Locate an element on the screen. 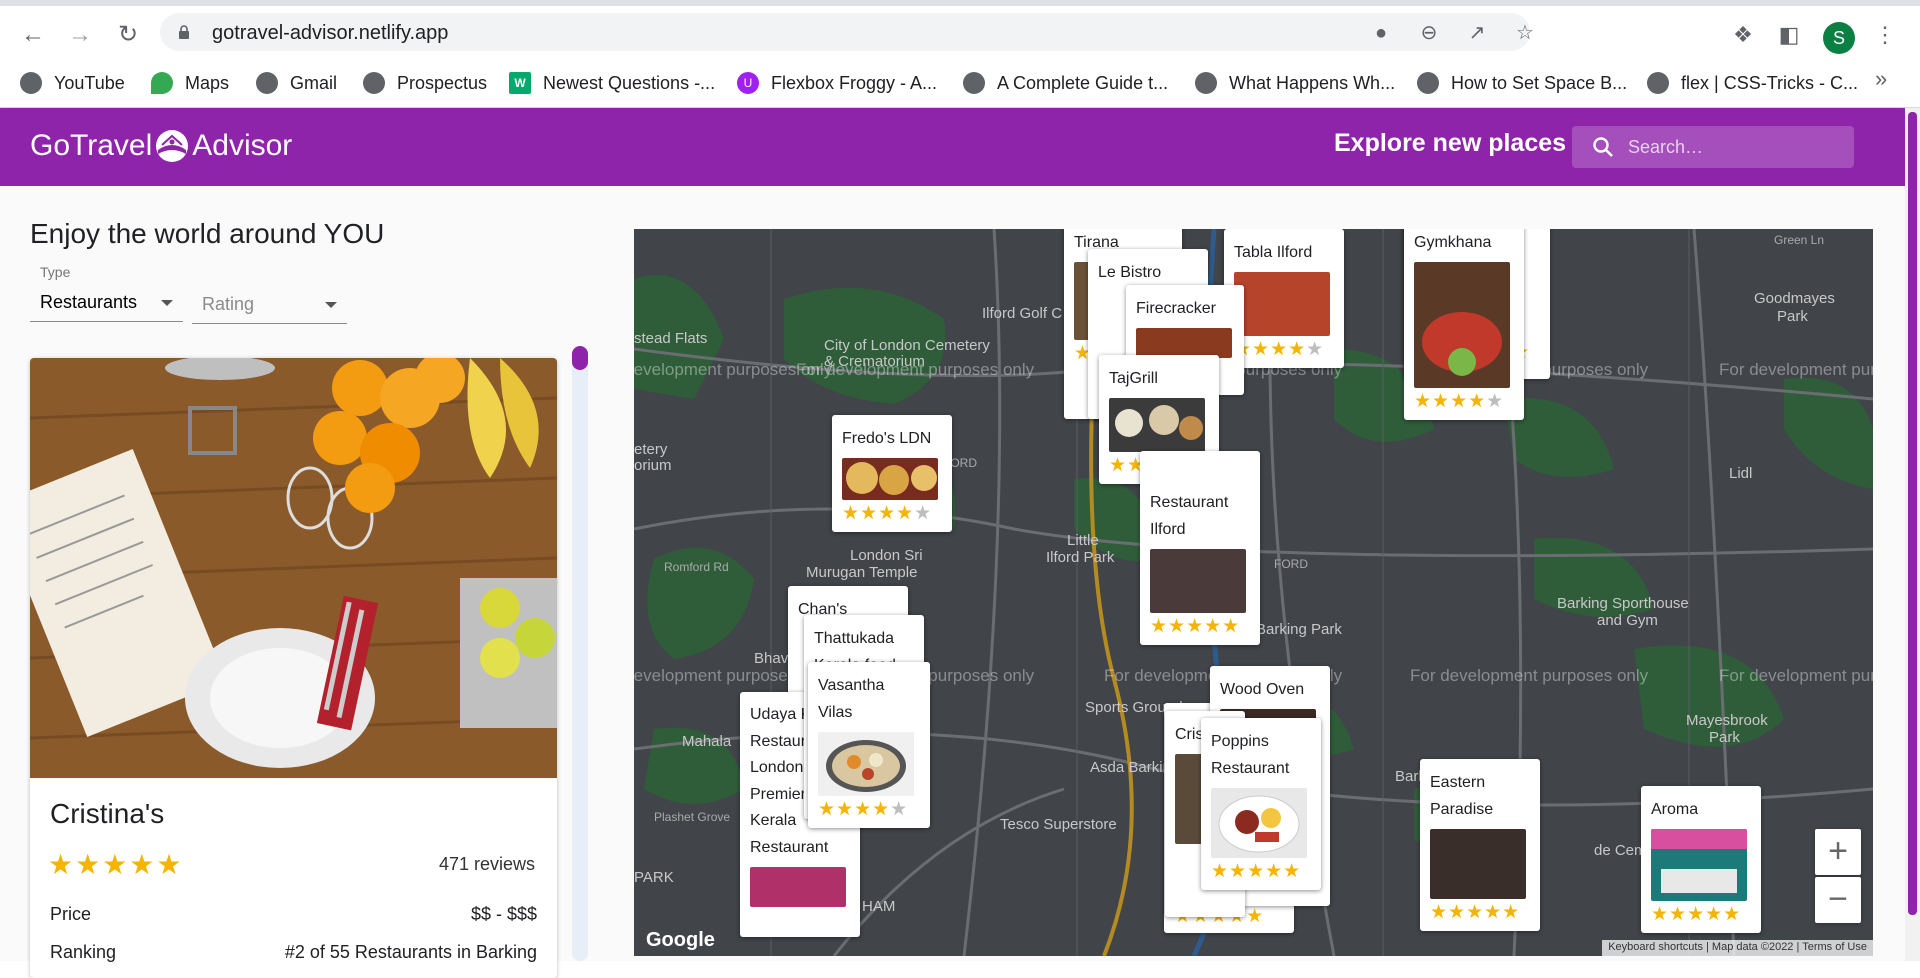 This screenshot has height=978, width=1920. map-label-stead-flats: stead Flats is located at coordinates (671, 338).